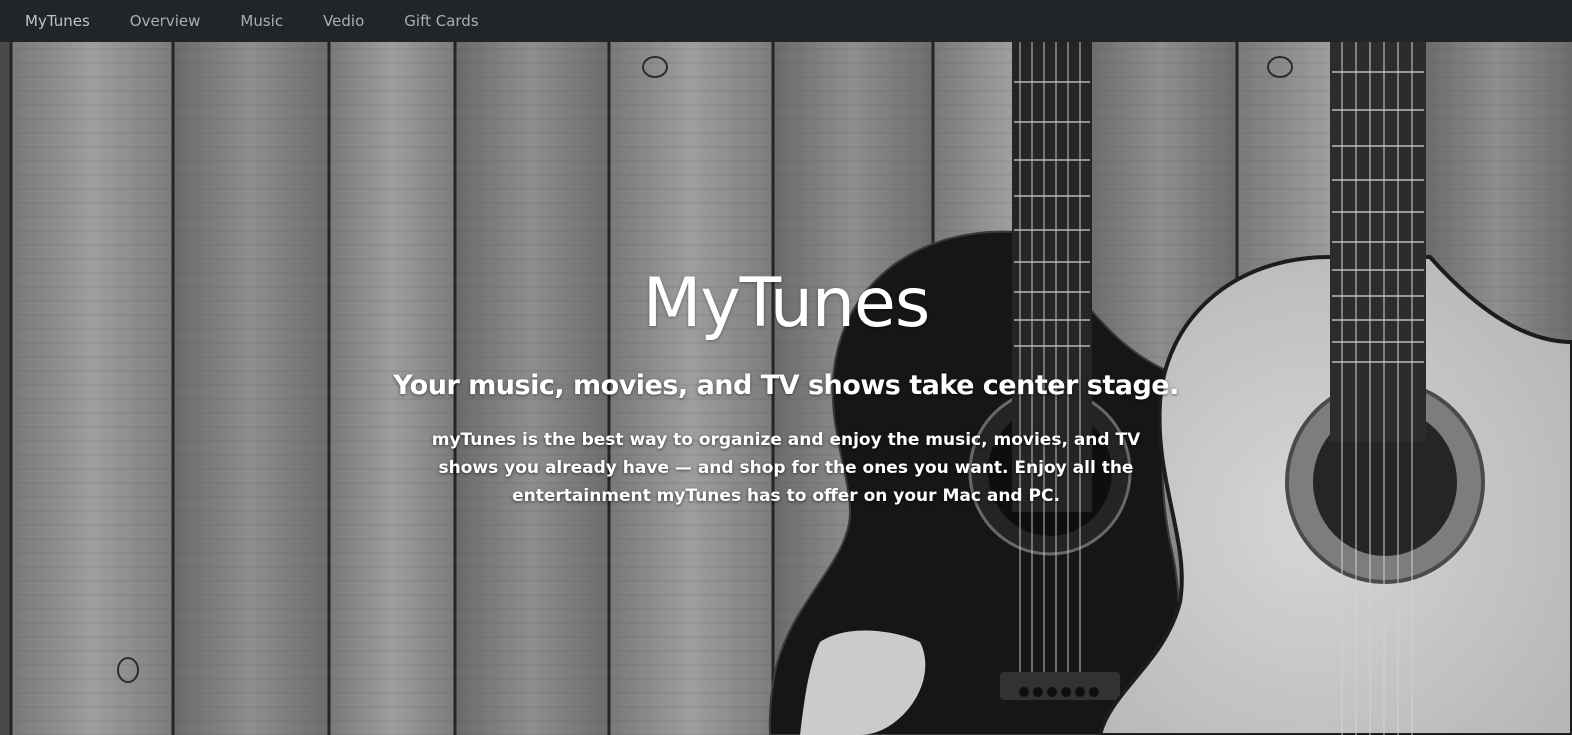  Describe the element at coordinates (57, 21) in the screenshot. I see `nav-brand-mytunes: MyTunes` at that location.